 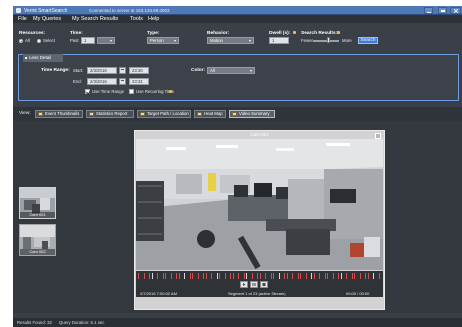 What do you see at coordinates (88, 40) in the screenshot?
I see `time-value-field: 1` at bounding box center [88, 40].